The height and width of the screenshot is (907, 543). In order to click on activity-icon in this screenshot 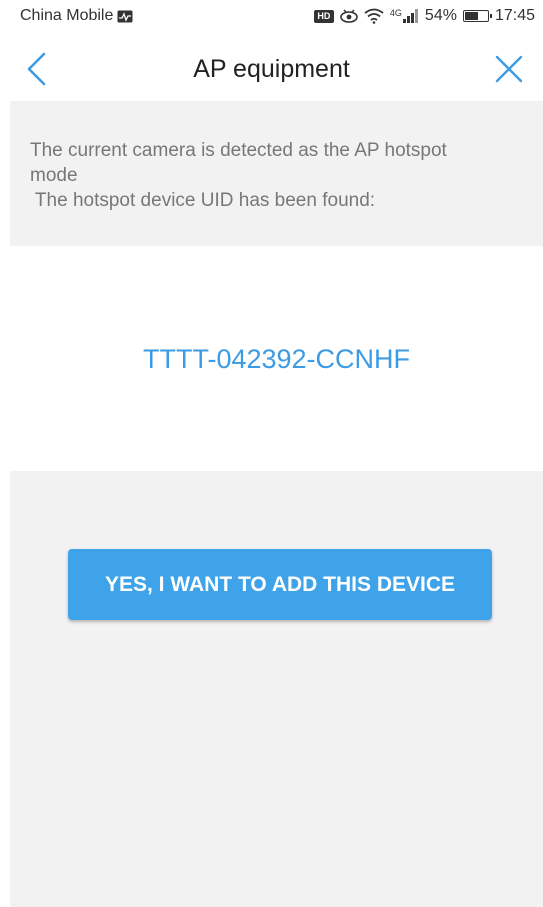, I will do `click(125, 16)`.